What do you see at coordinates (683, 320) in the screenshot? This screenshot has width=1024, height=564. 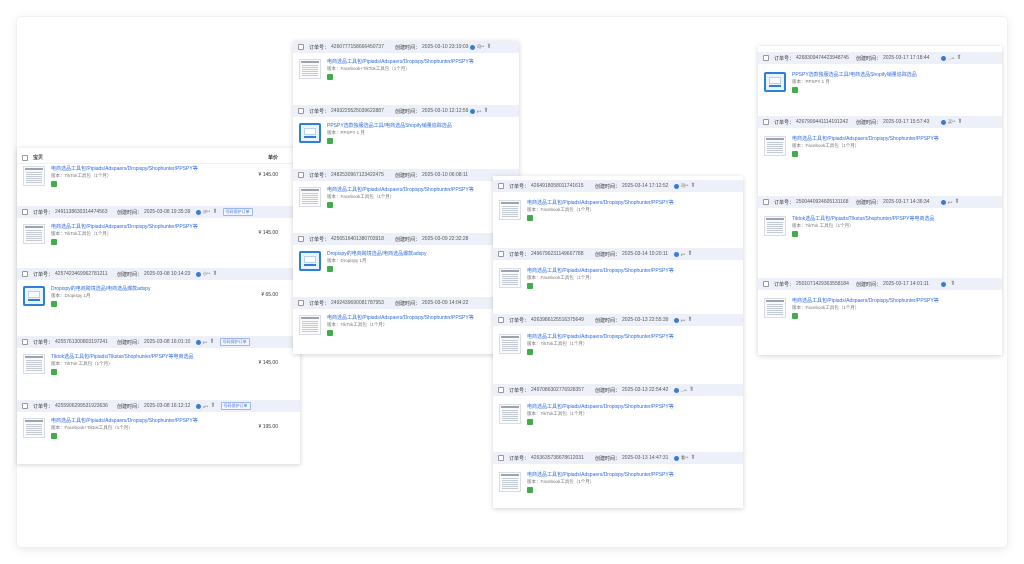 I see `buyer-nick: t**` at bounding box center [683, 320].